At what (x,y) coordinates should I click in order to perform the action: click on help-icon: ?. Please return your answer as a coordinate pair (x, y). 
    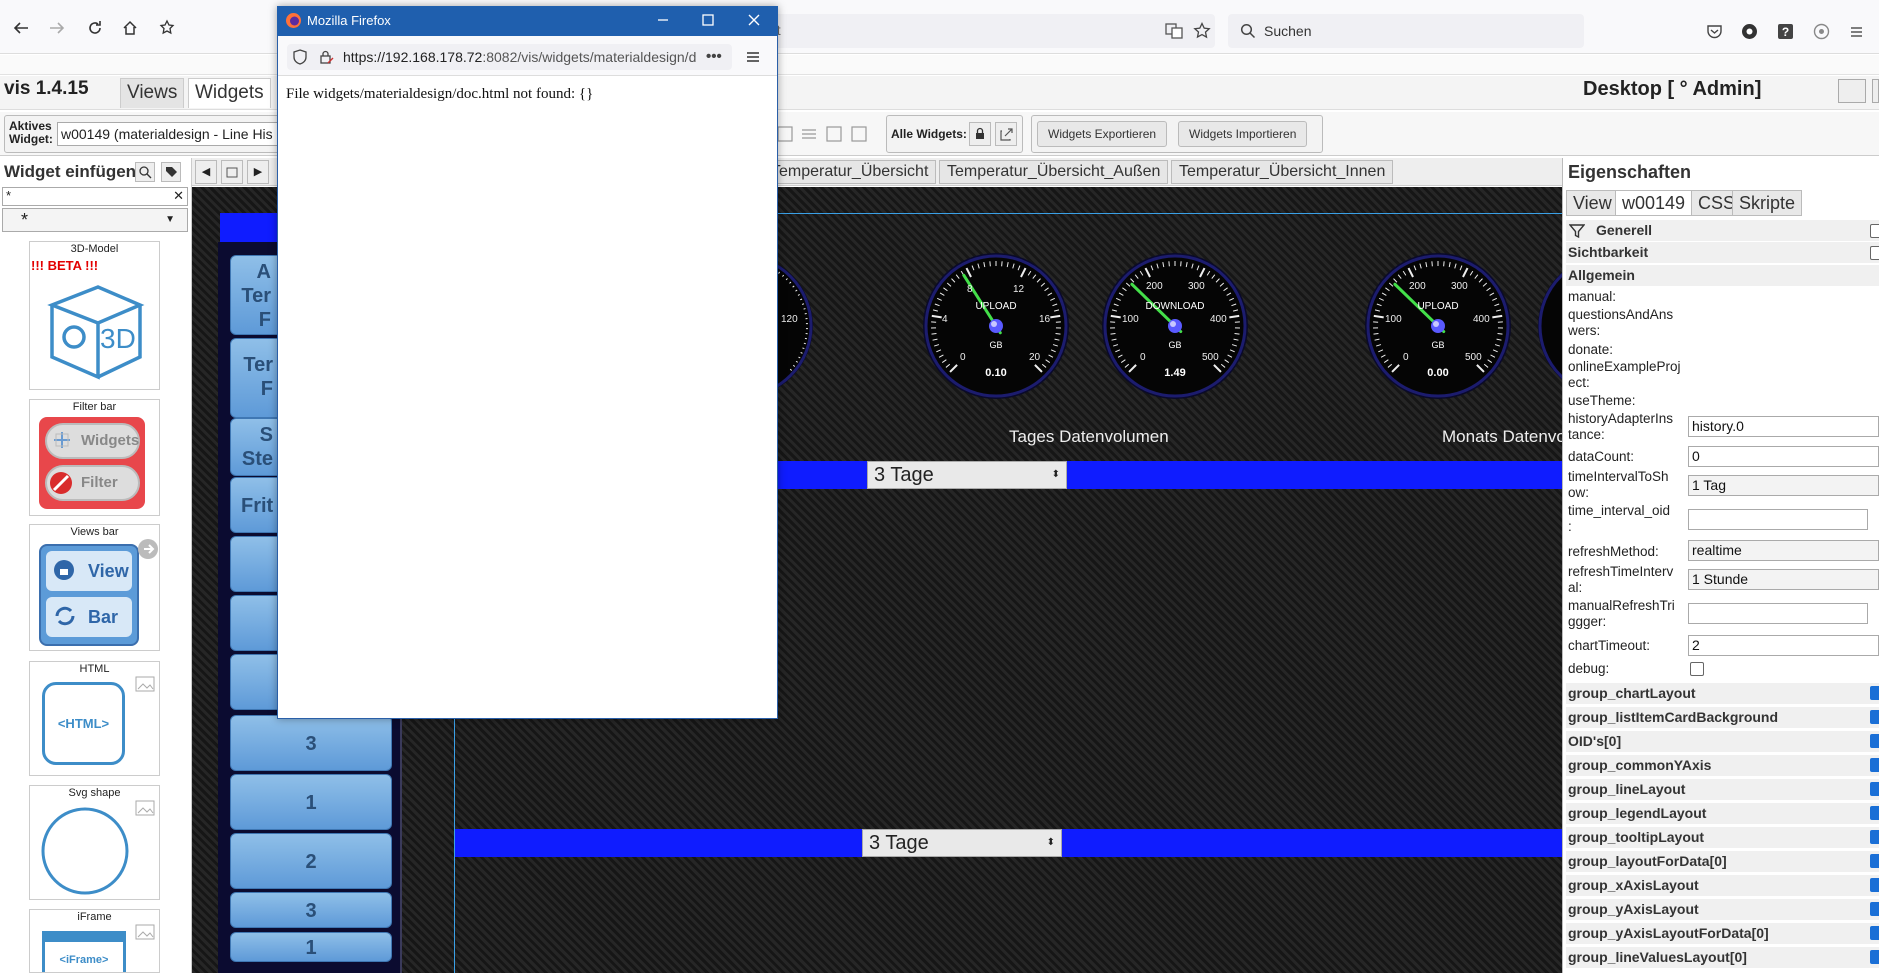
    Looking at the image, I should click on (1785, 31).